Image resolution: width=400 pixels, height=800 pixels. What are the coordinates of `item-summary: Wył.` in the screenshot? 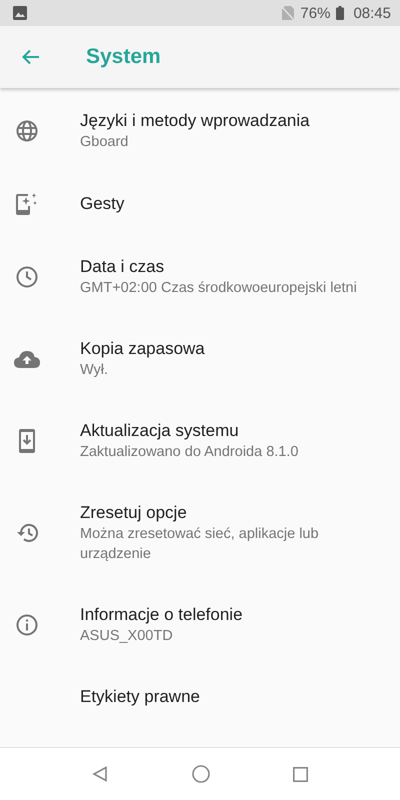 It's located at (95, 370).